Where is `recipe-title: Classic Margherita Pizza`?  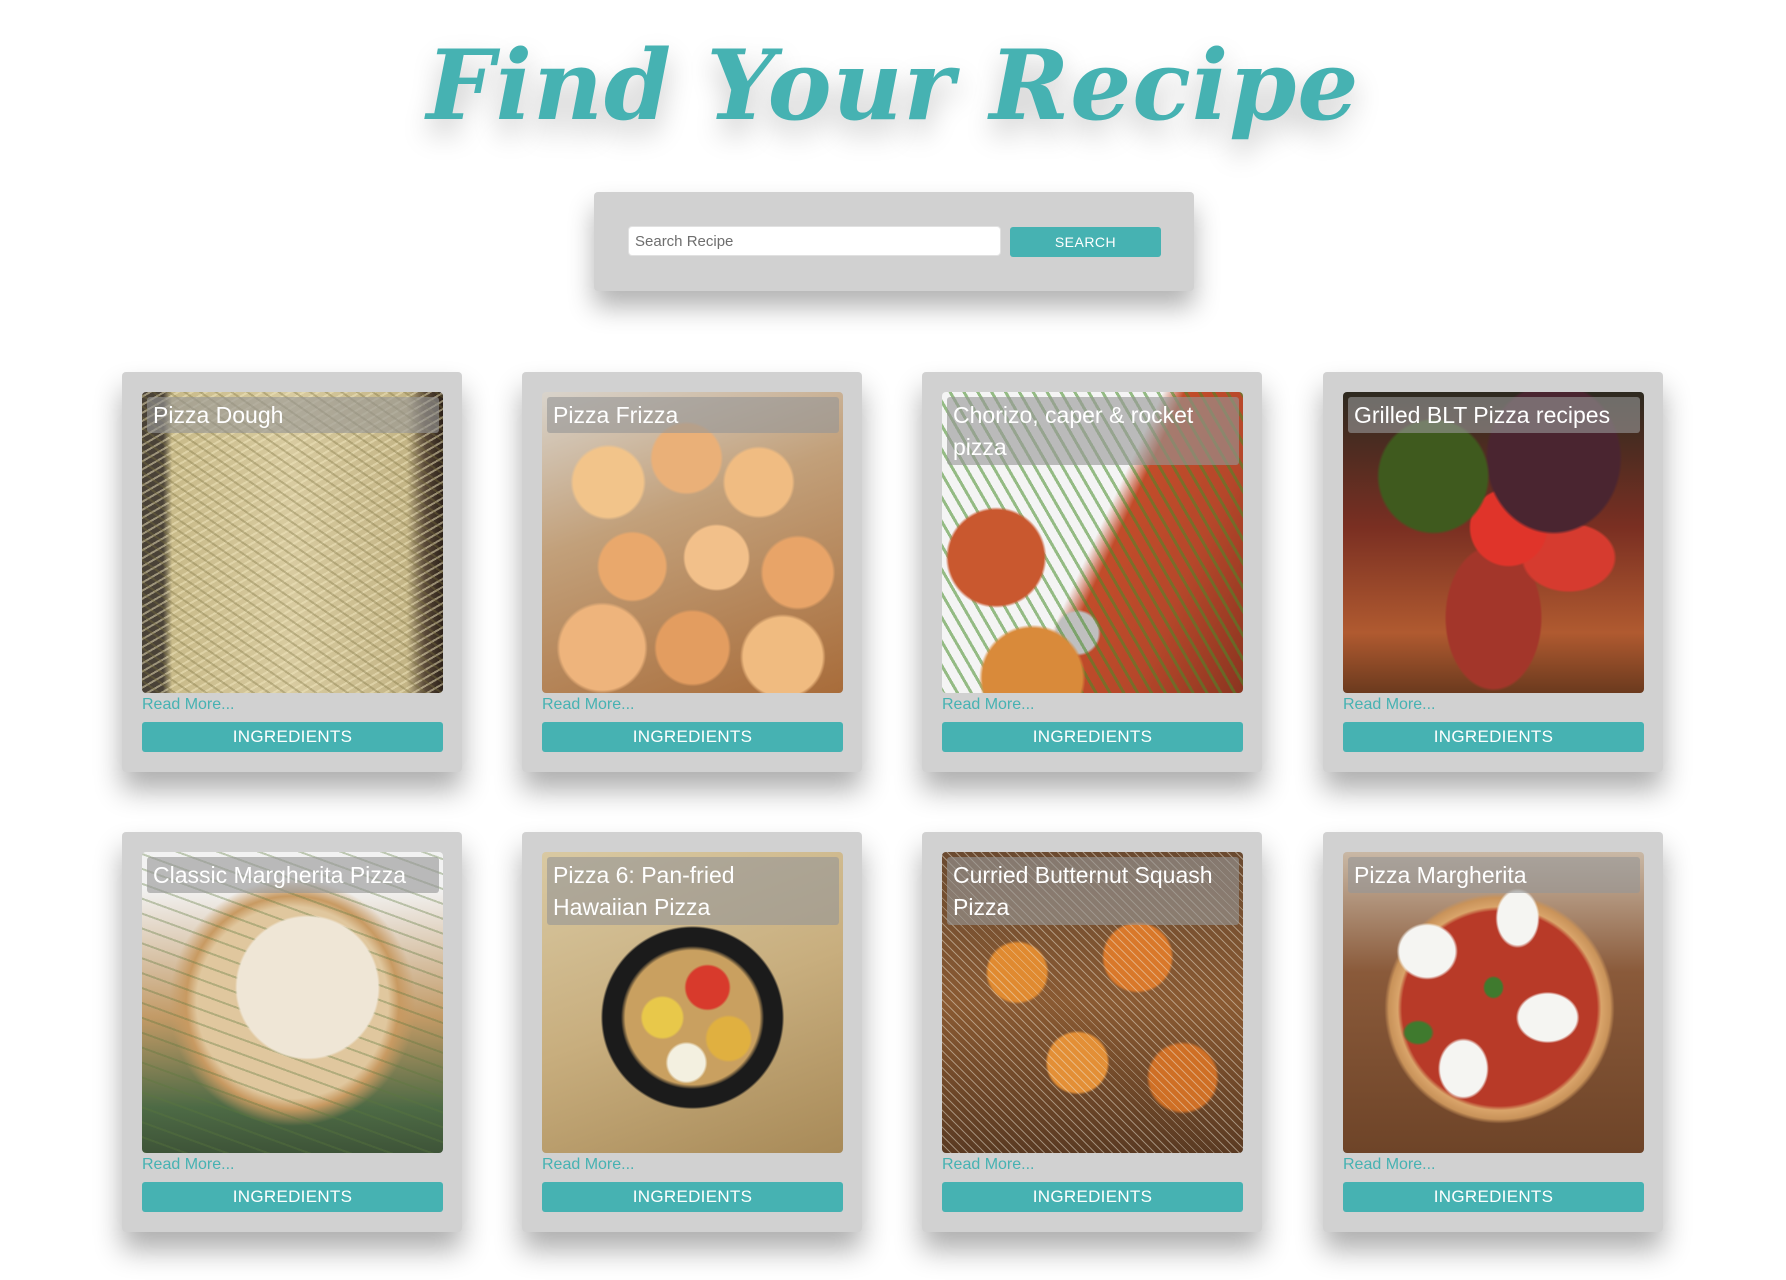 recipe-title: Classic Margherita Pizza is located at coordinates (293, 875).